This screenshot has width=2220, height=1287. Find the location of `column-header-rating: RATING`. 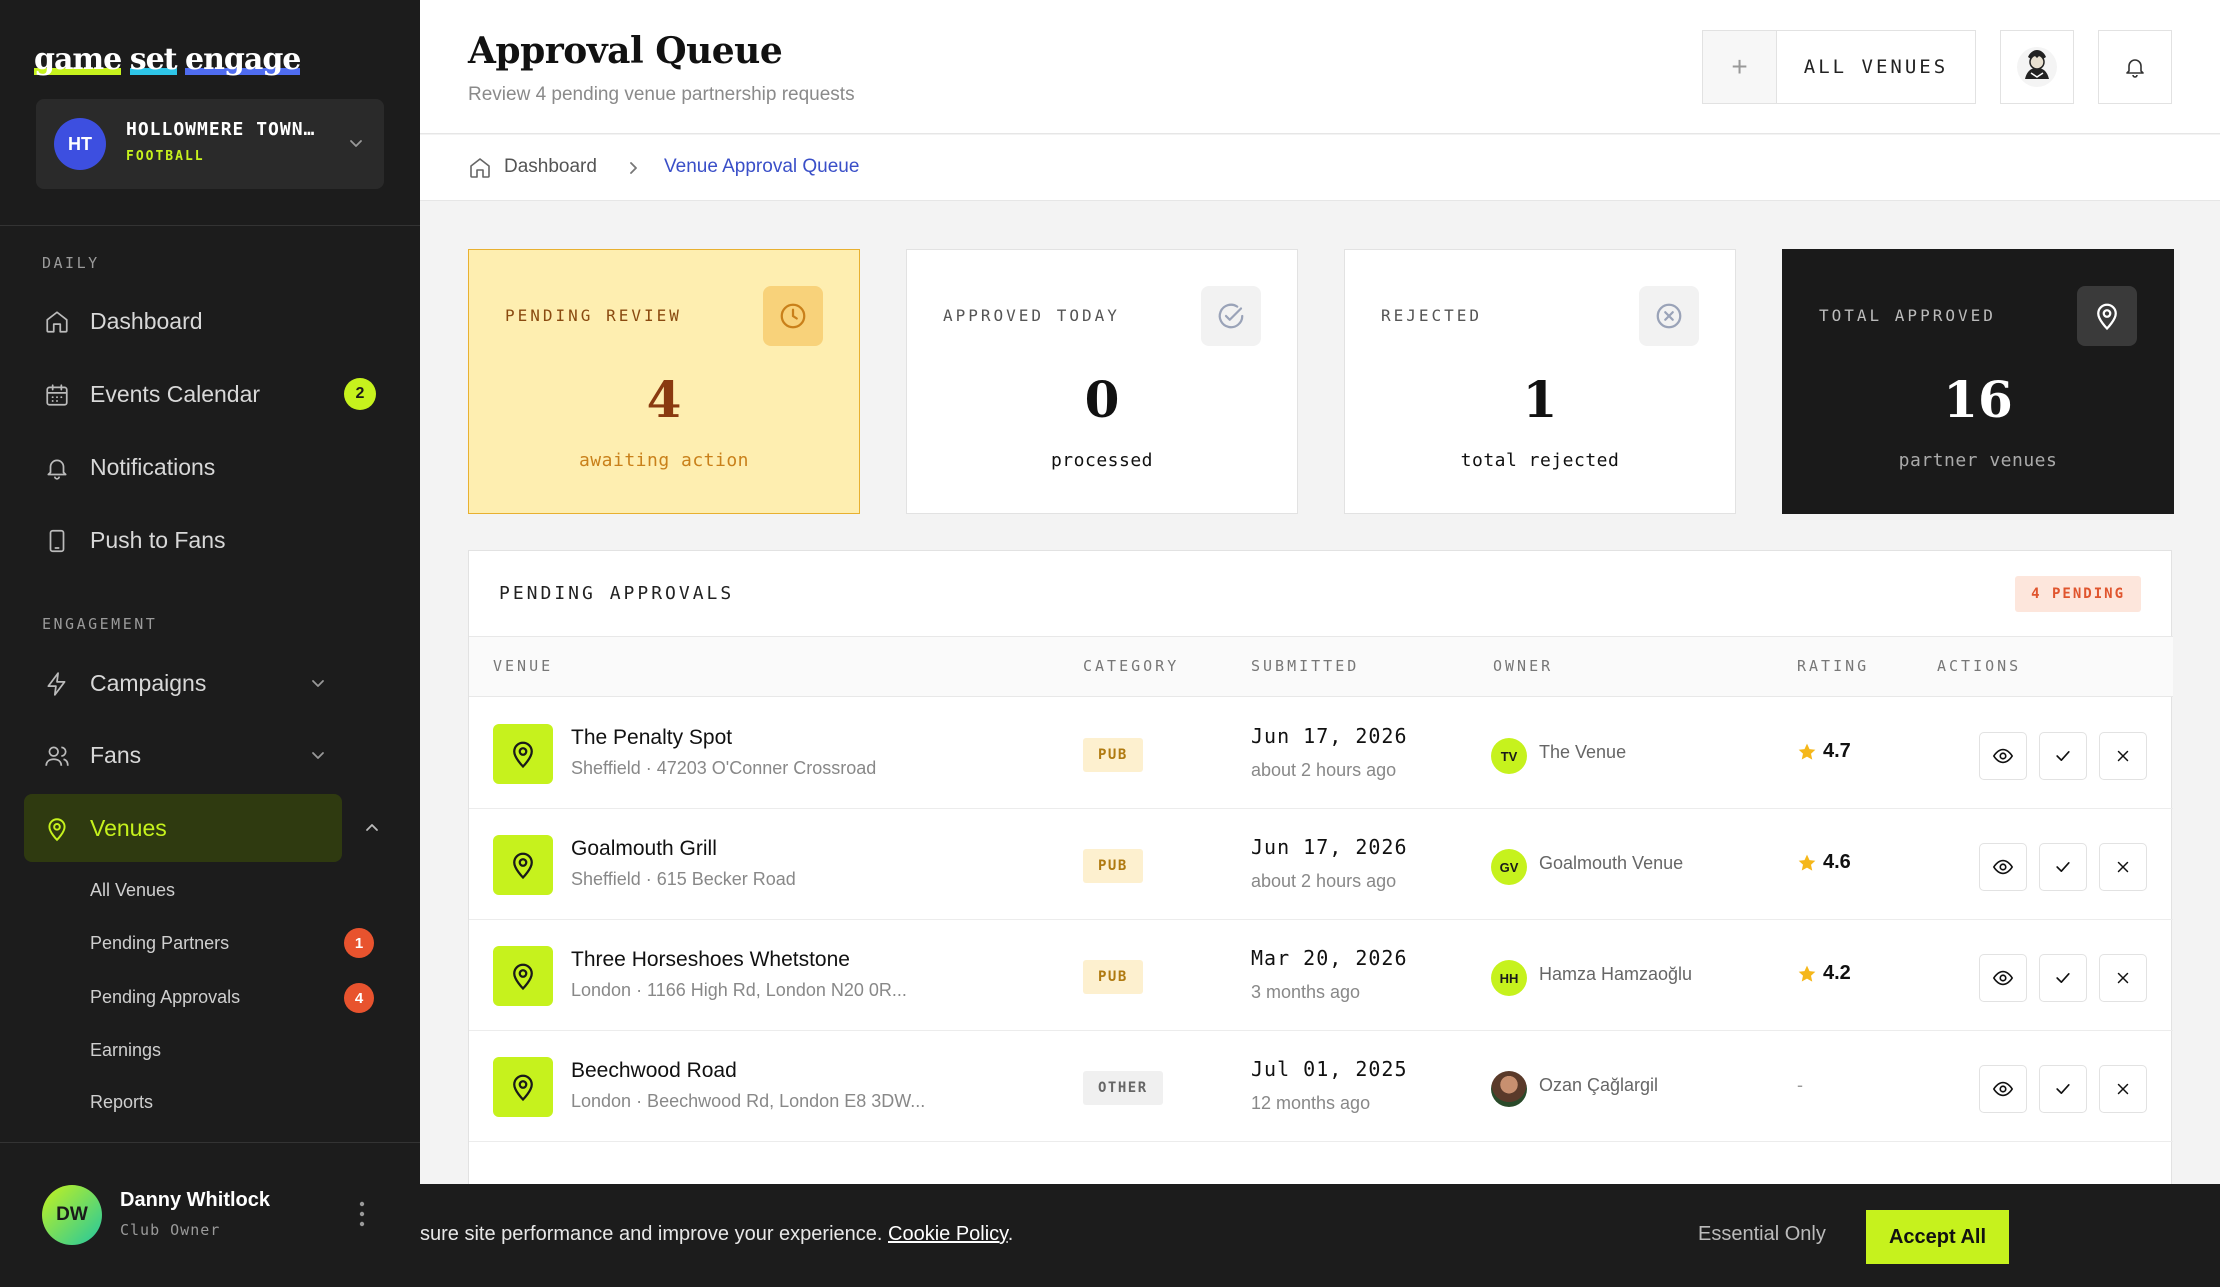

column-header-rating: RATING is located at coordinates (1833, 666).